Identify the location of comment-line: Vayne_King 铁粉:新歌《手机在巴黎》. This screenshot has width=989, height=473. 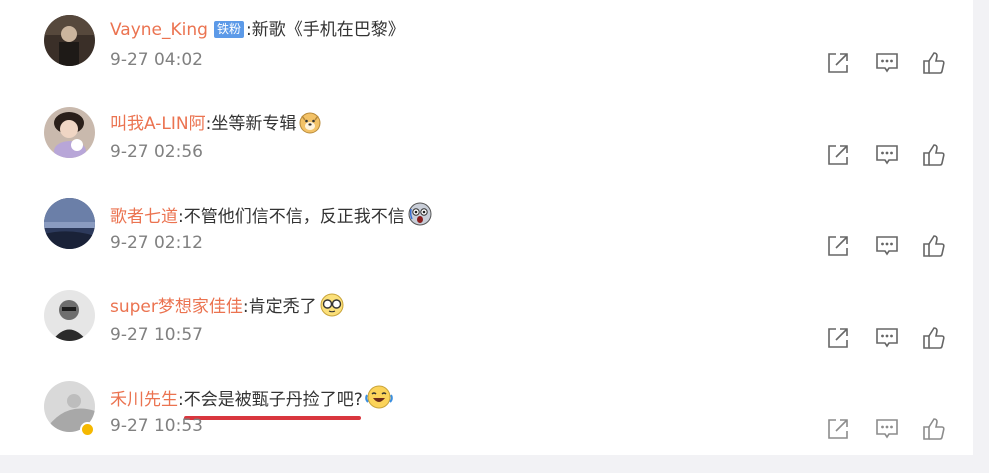
(257, 30).